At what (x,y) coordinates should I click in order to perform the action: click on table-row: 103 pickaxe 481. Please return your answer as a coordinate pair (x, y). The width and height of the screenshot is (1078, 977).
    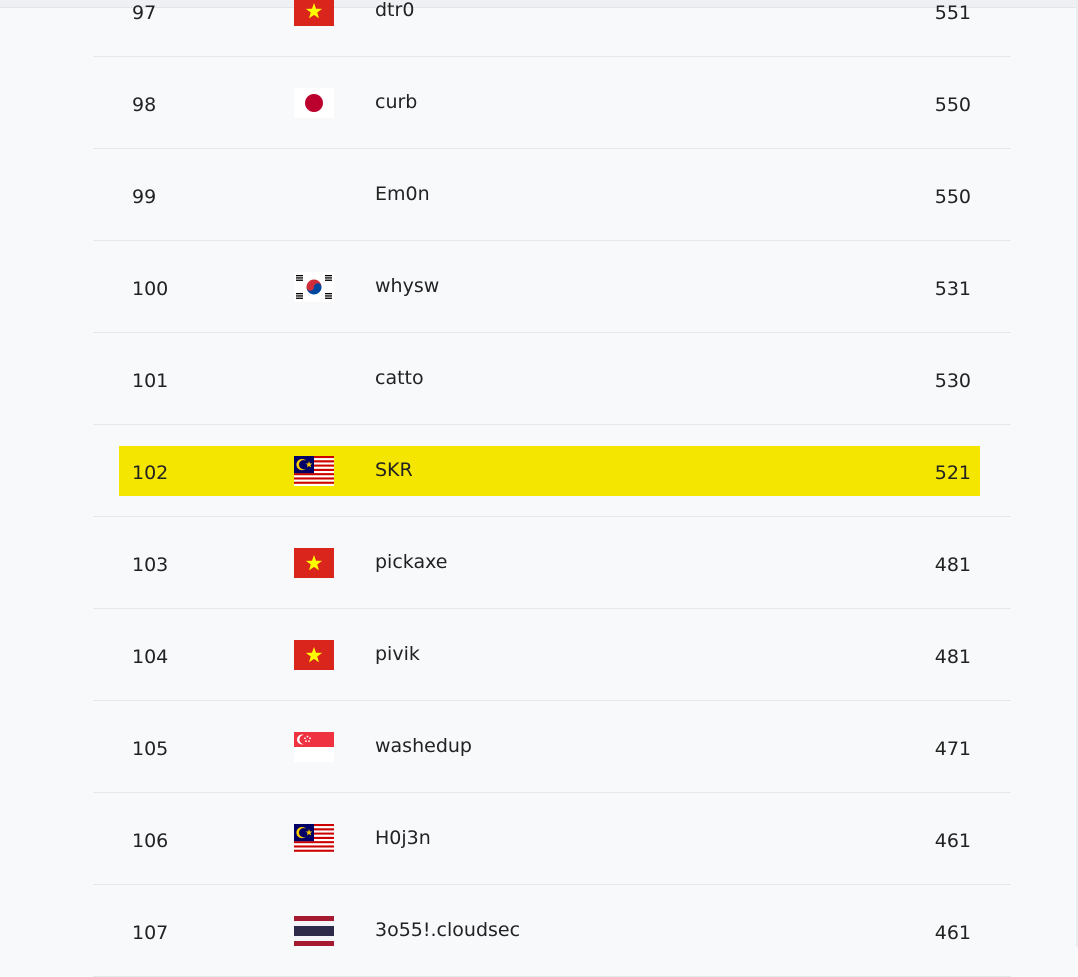
    Looking at the image, I should click on (552, 563).